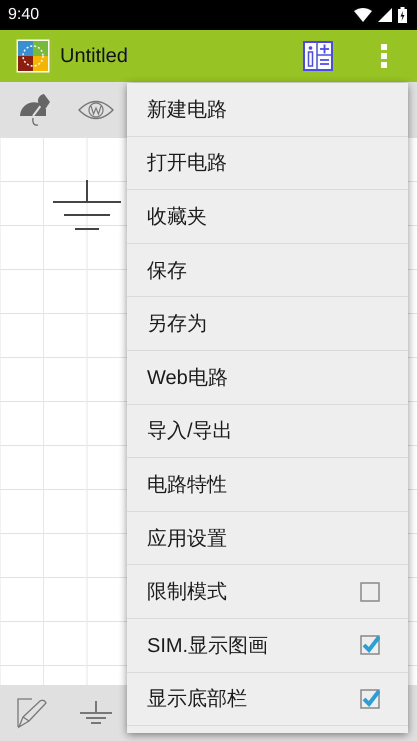 This screenshot has width=417, height=741. Describe the element at coordinates (267, 699) in the screenshot. I see `menu-item: 显示底部栏` at that location.